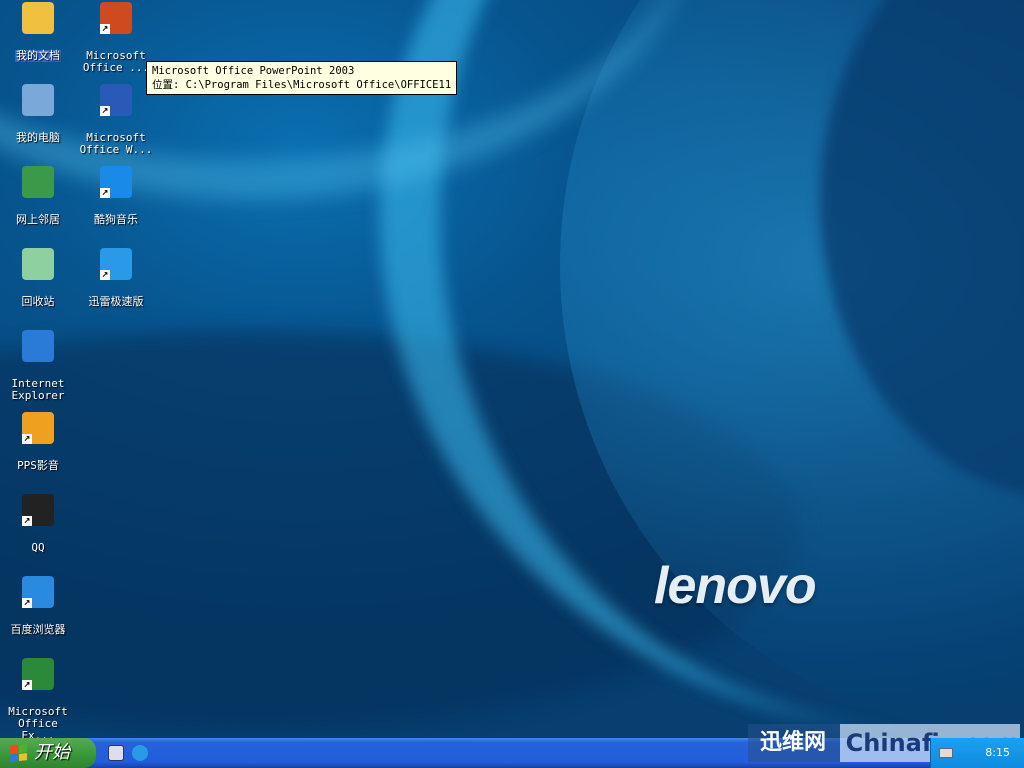 The height and width of the screenshot is (768, 1024). I want to click on desktop-icon: 我的文档, so click(38, 32).